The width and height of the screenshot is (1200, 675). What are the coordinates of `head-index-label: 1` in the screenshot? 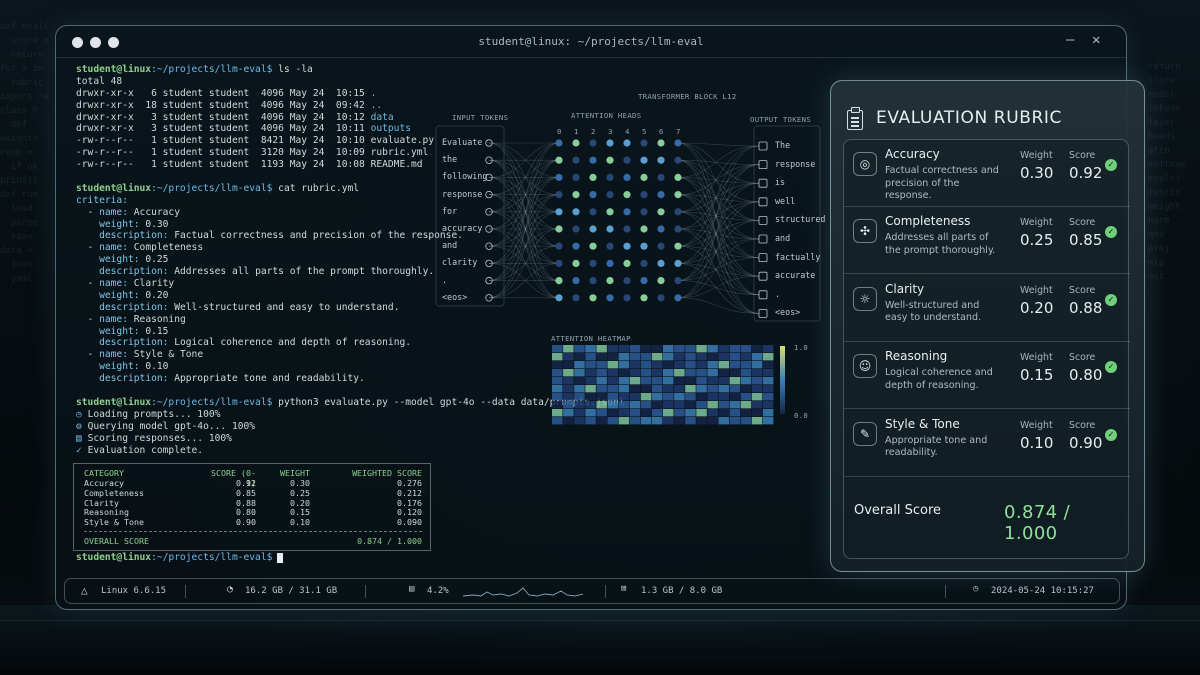 It's located at (576, 131).